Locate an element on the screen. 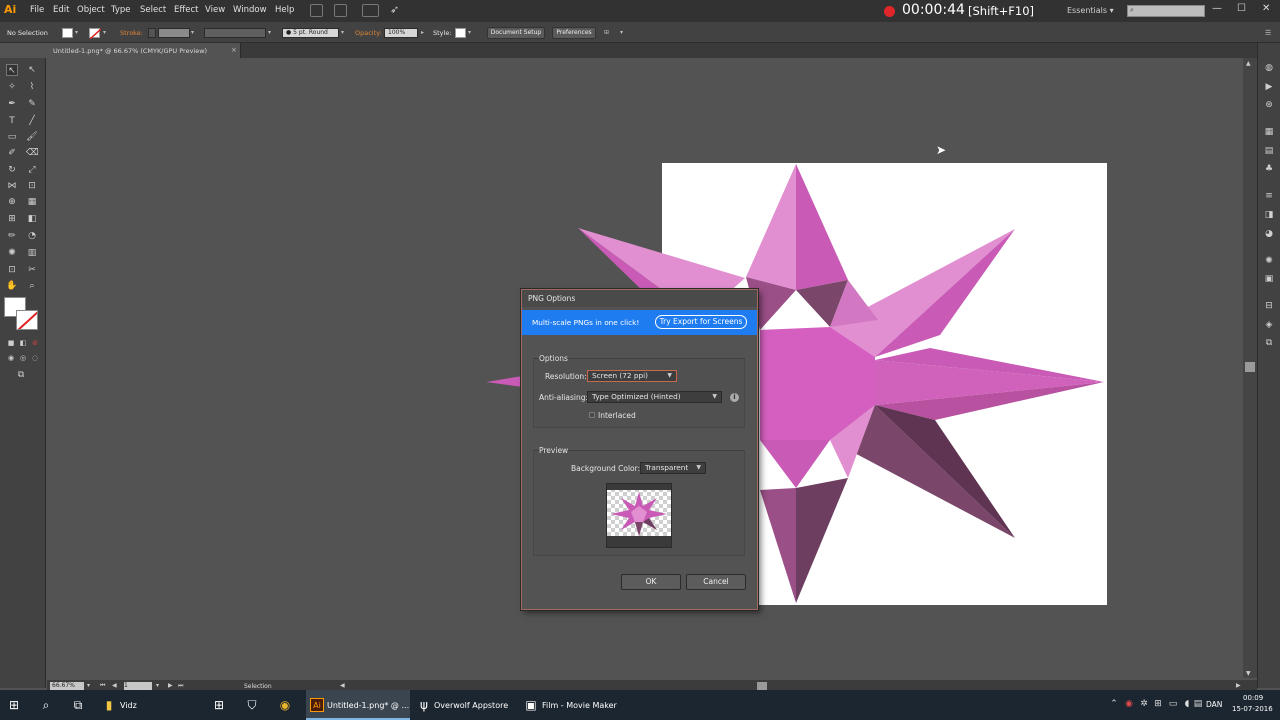  info-icon: i is located at coordinates (734, 397).